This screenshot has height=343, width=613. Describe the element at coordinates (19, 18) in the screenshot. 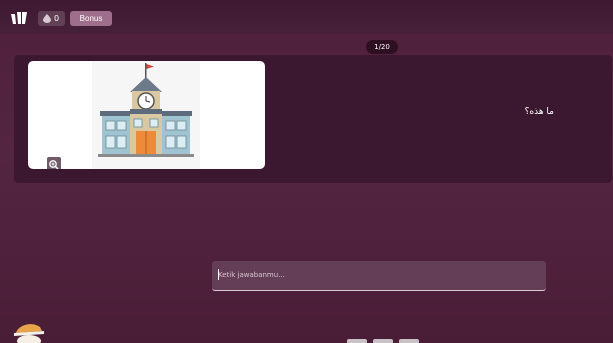

I see `quizizz-logo-icon` at that location.